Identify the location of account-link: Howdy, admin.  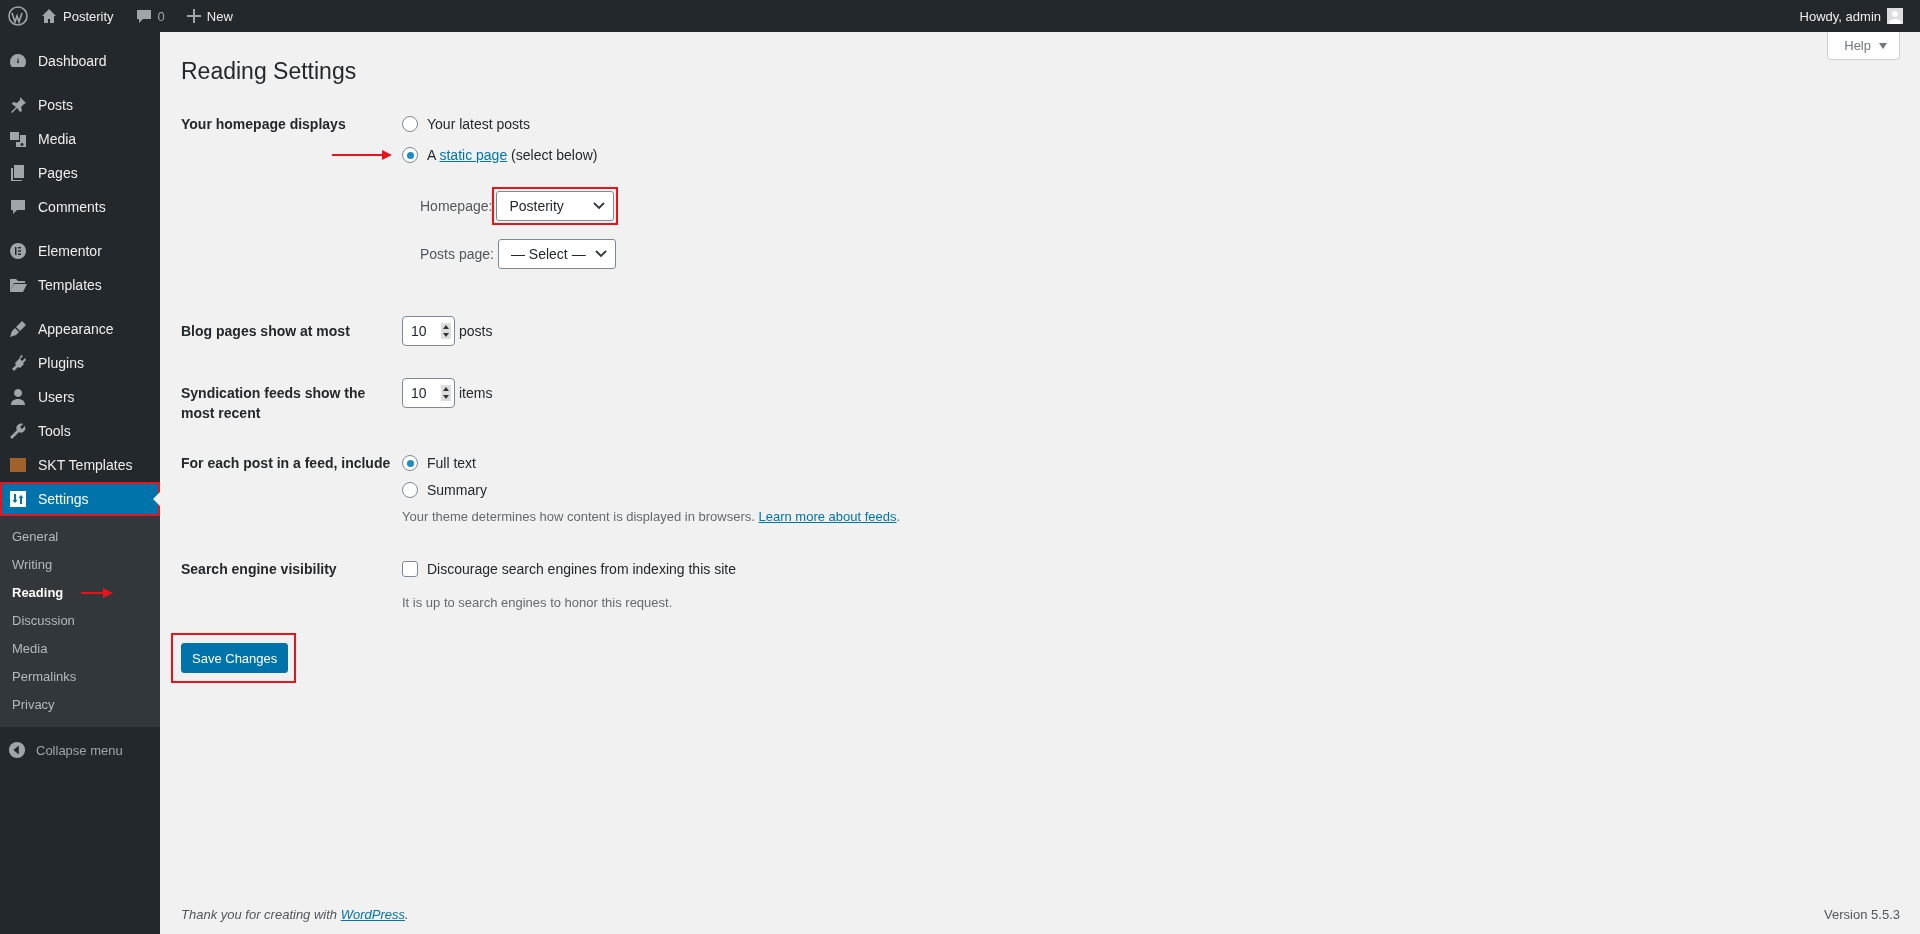
(1851, 16).